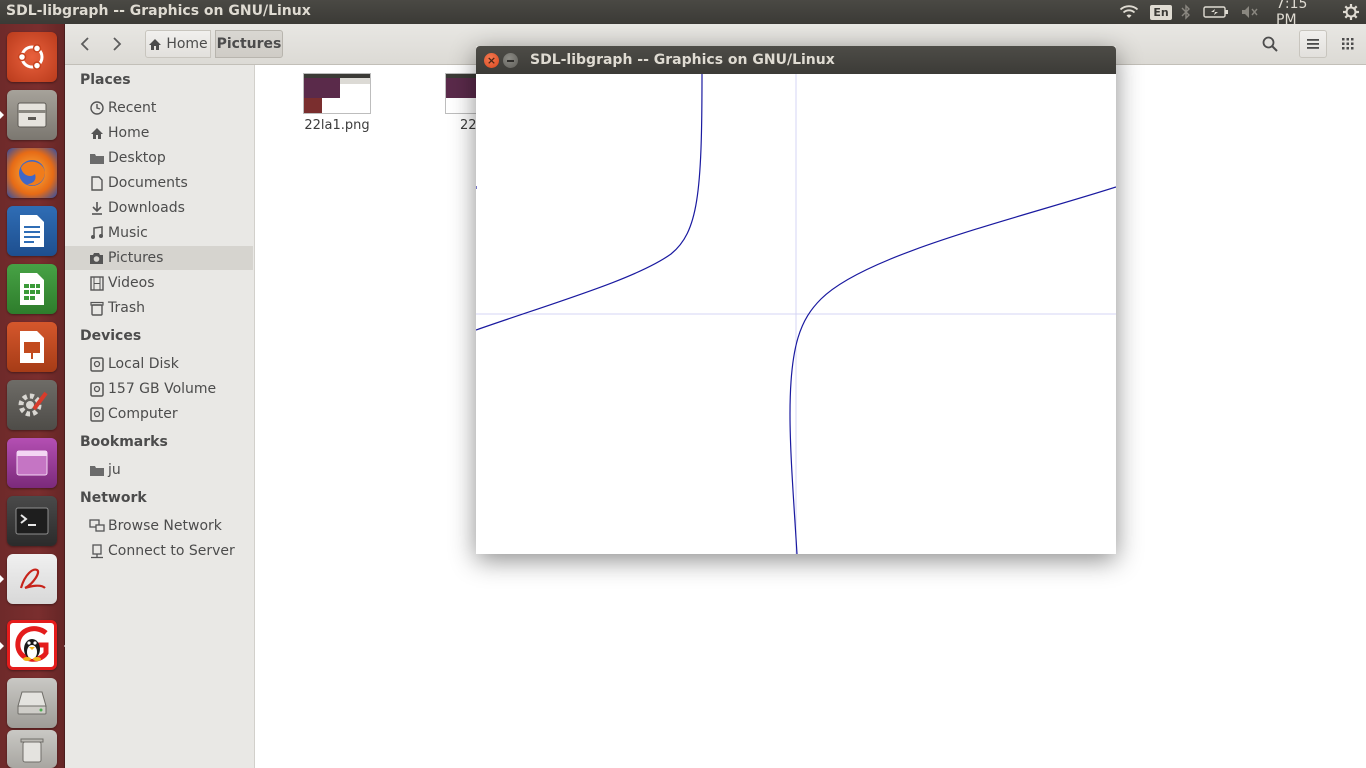 The width and height of the screenshot is (1366, 768). Describe the element at coordinates (32, 347) in the screenshot. I see `libreoffice-impress-icon` at that location.